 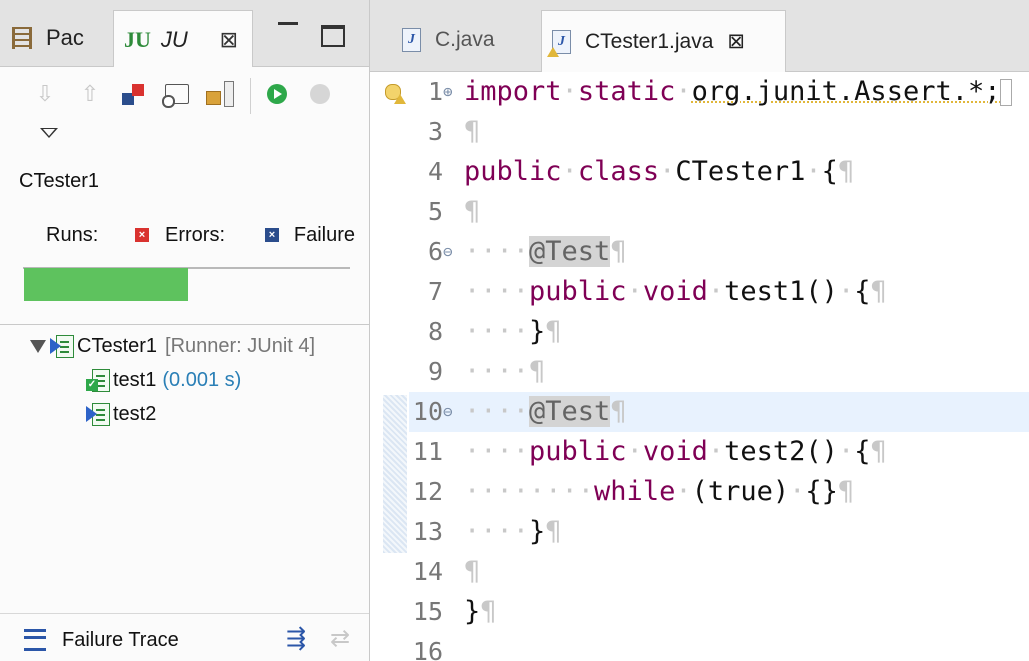 What do you see at coordinates (106, 284) in the screenshot?
I see `progress-bar-fill` at bounding box center [106, 284].